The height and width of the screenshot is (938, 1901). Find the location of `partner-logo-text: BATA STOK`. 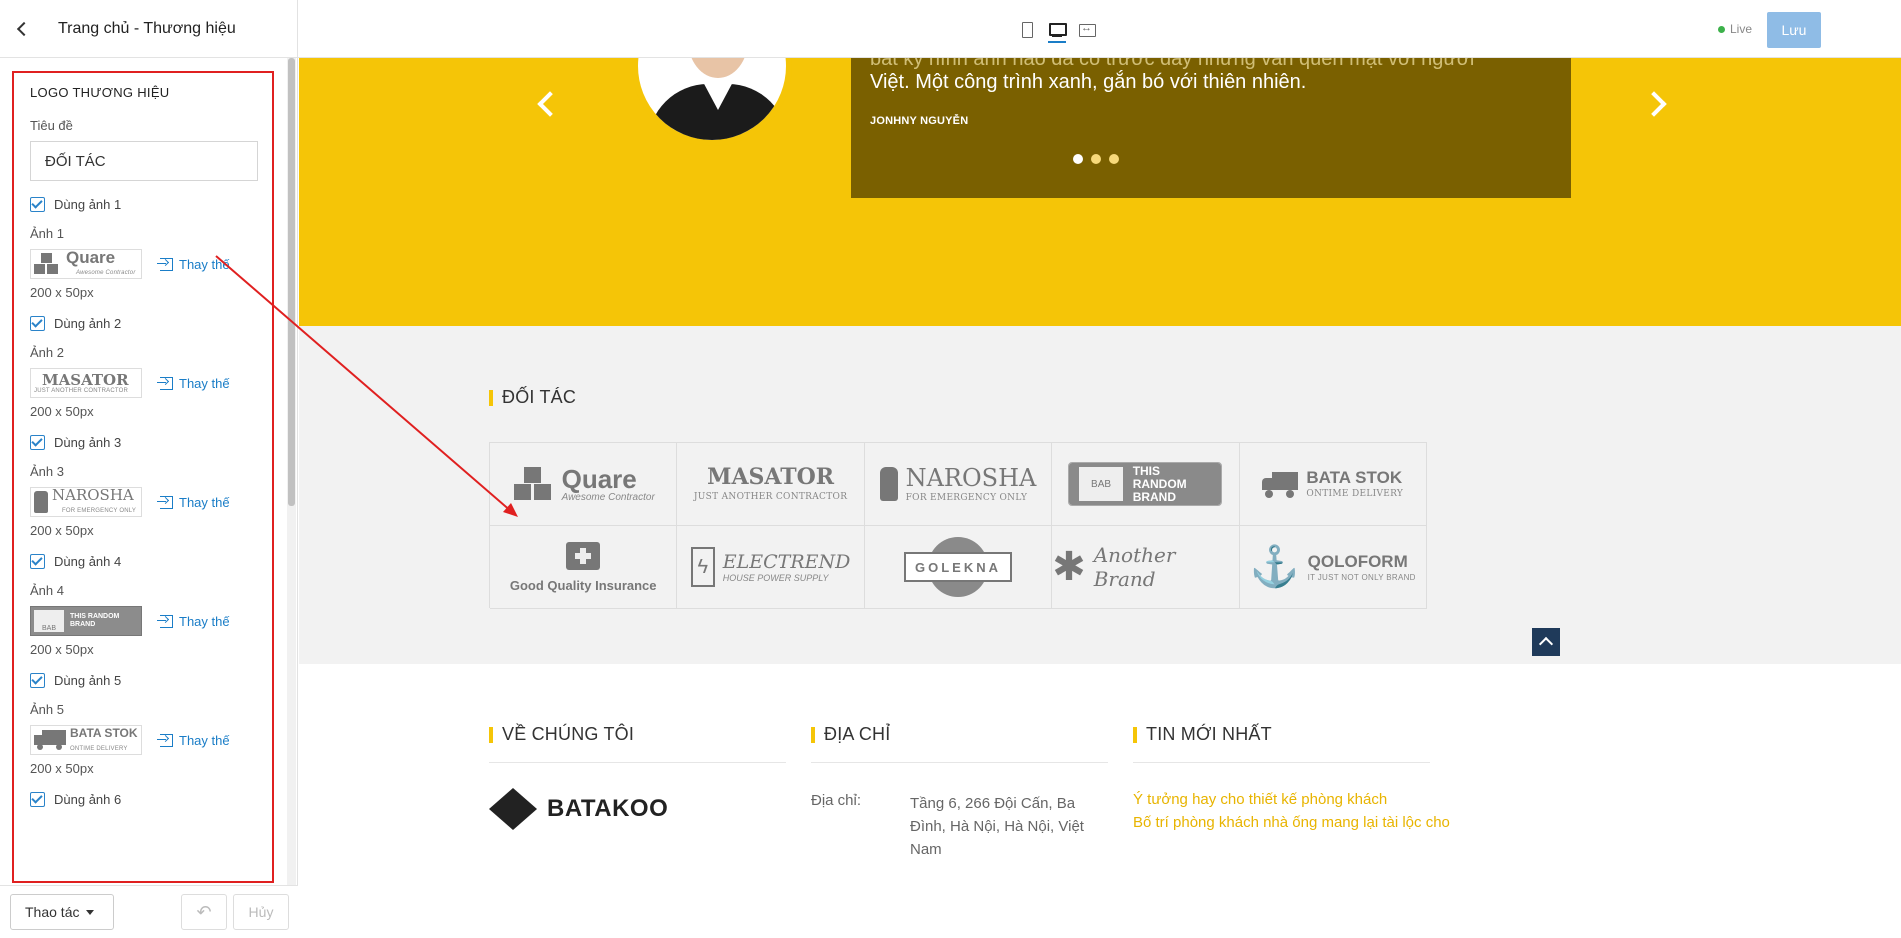

partner-logo-text: BATA STOK is located at coordinates (1354, 477).